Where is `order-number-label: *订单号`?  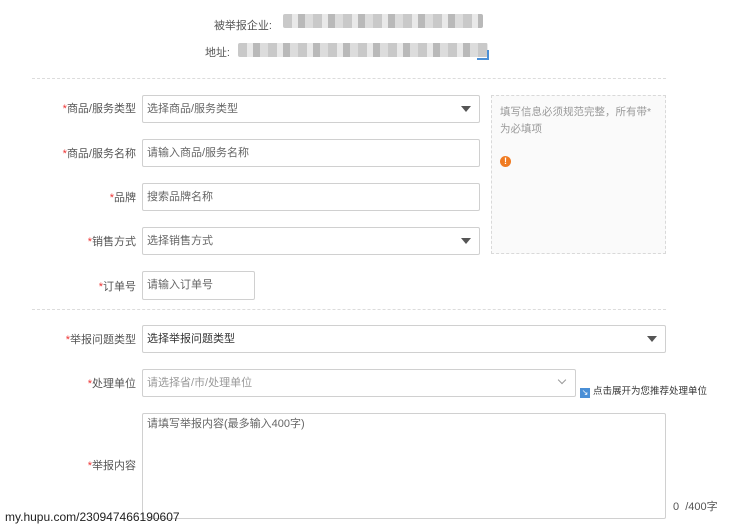 order-number-label: *订单号 is located at coordinates (117, 287).